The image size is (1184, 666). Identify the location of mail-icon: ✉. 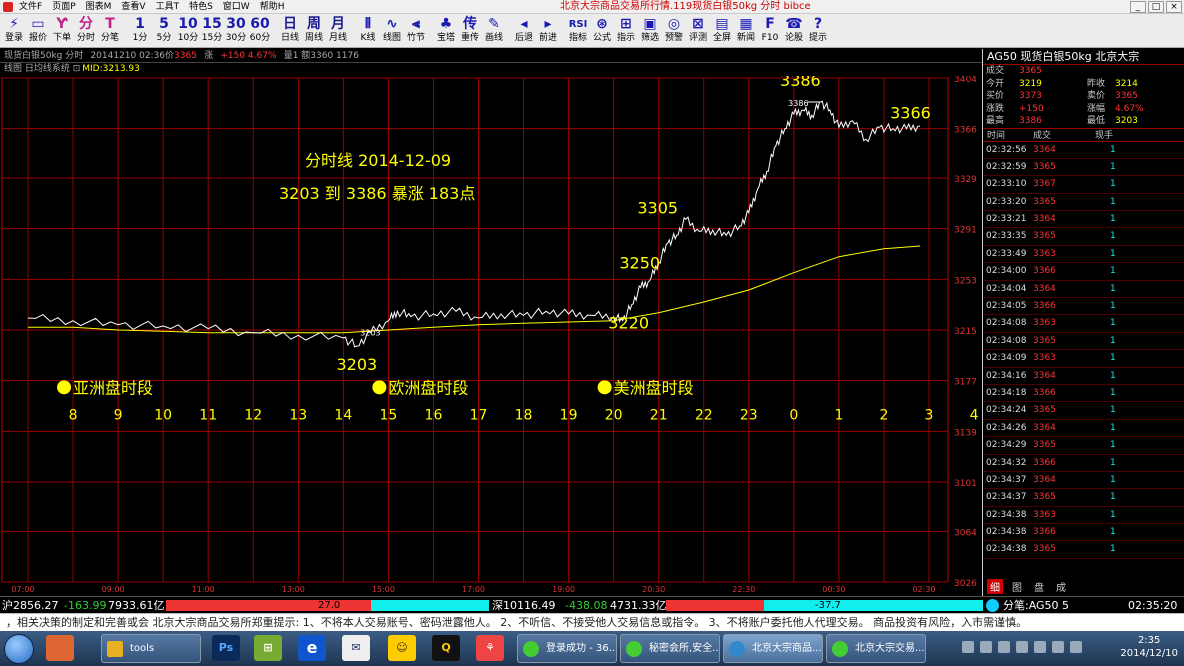
(356, 648).